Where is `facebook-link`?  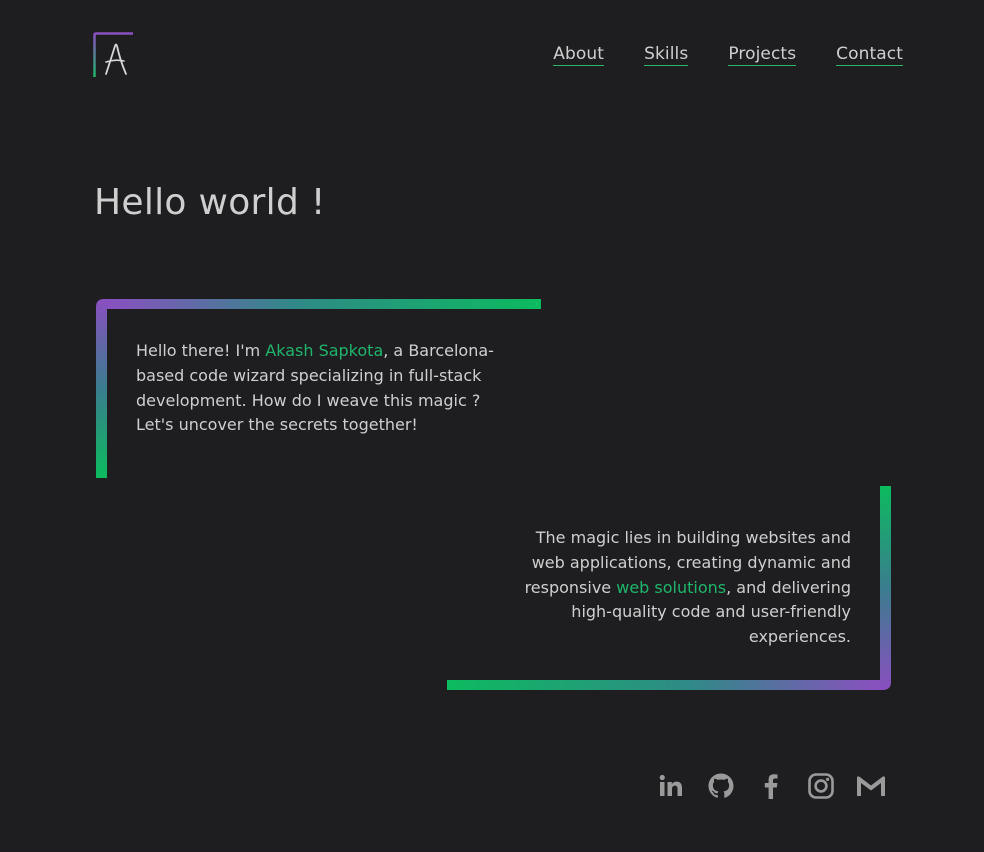
facebook-link is located at coordinates (771, 786).